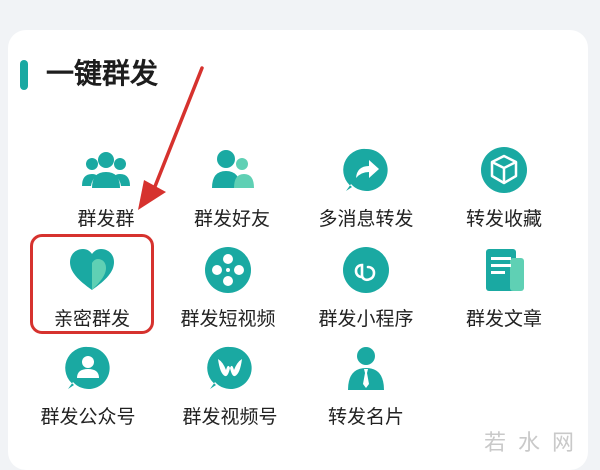 The image size is (600, 470). Describe the element at coordinates (171, 138) in the screenshot. I see `red-arrow-icon` at that location.